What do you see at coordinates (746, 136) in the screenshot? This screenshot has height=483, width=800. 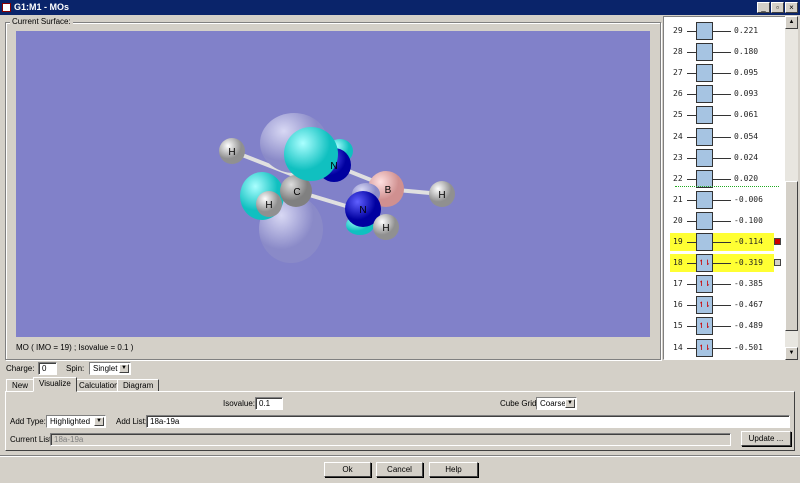 I see `mo-energy: 0.054` at bounding box center [746, 136].